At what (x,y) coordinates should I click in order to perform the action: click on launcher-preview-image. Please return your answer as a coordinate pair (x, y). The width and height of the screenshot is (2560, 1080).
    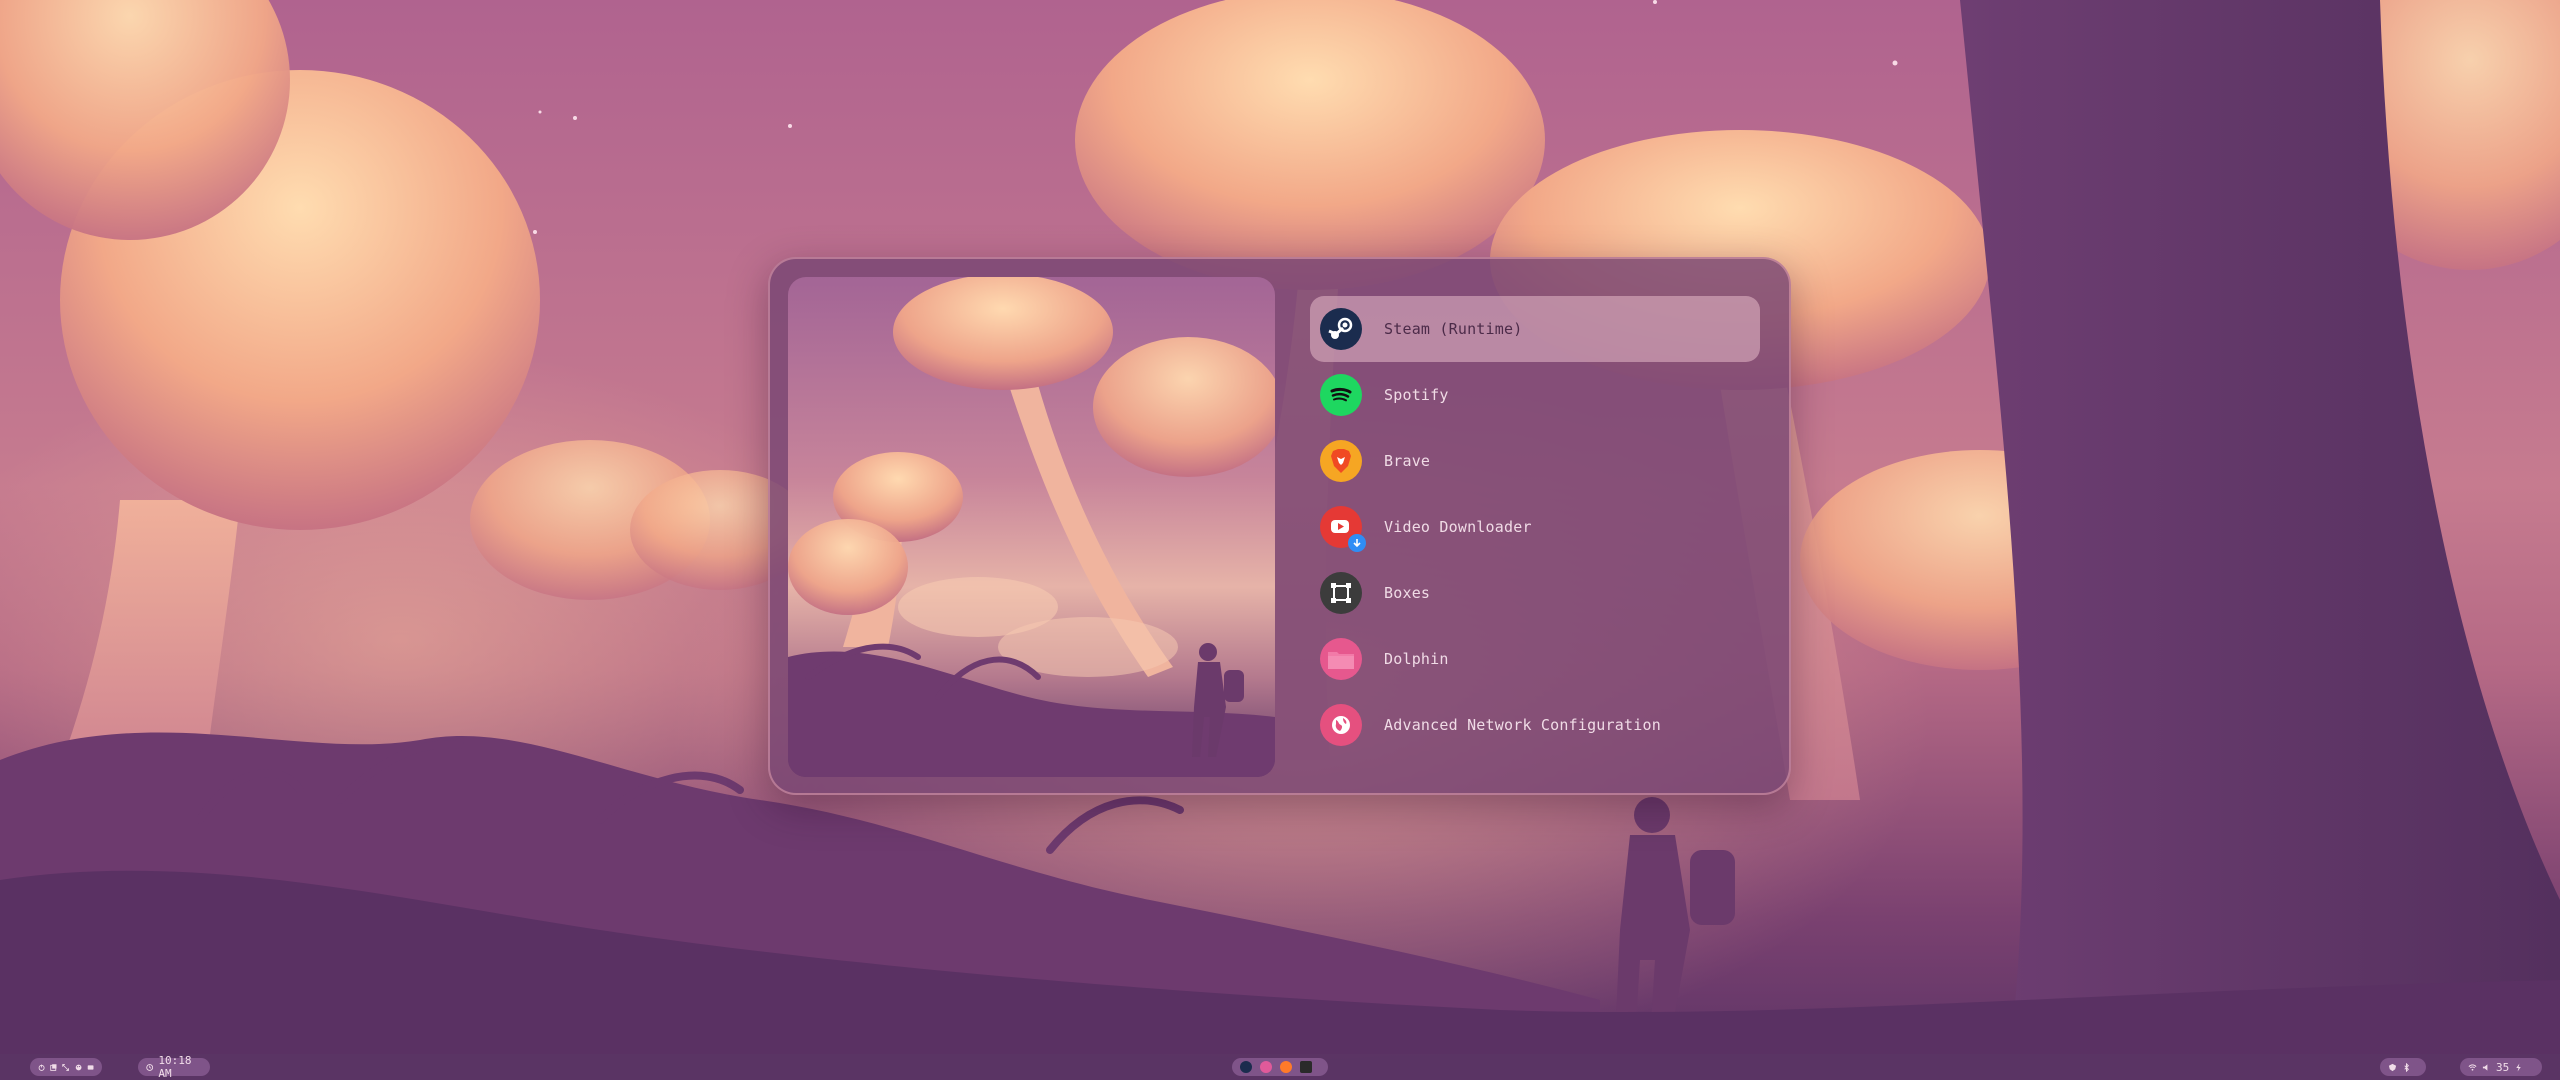
    Looking at the image, I should click on (1031, 527).